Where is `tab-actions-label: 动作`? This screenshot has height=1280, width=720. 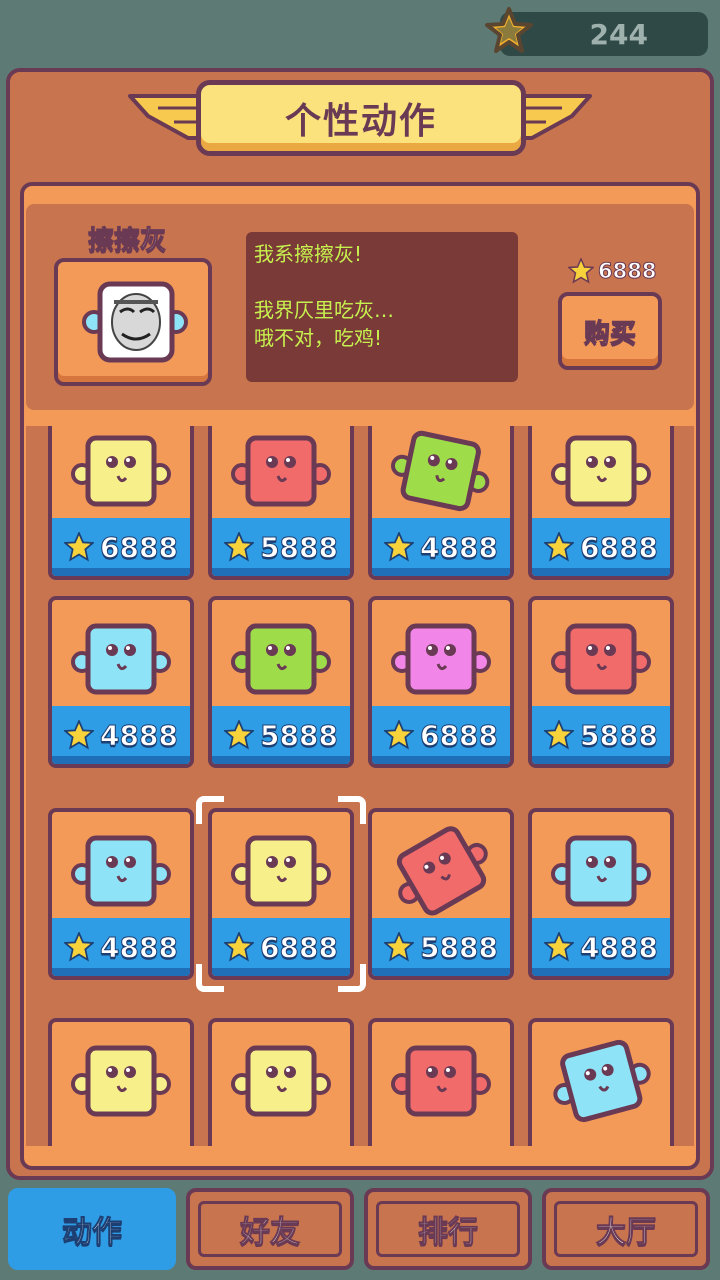
tab-actions-label: 动作 is located at coordinates (92, 1229).